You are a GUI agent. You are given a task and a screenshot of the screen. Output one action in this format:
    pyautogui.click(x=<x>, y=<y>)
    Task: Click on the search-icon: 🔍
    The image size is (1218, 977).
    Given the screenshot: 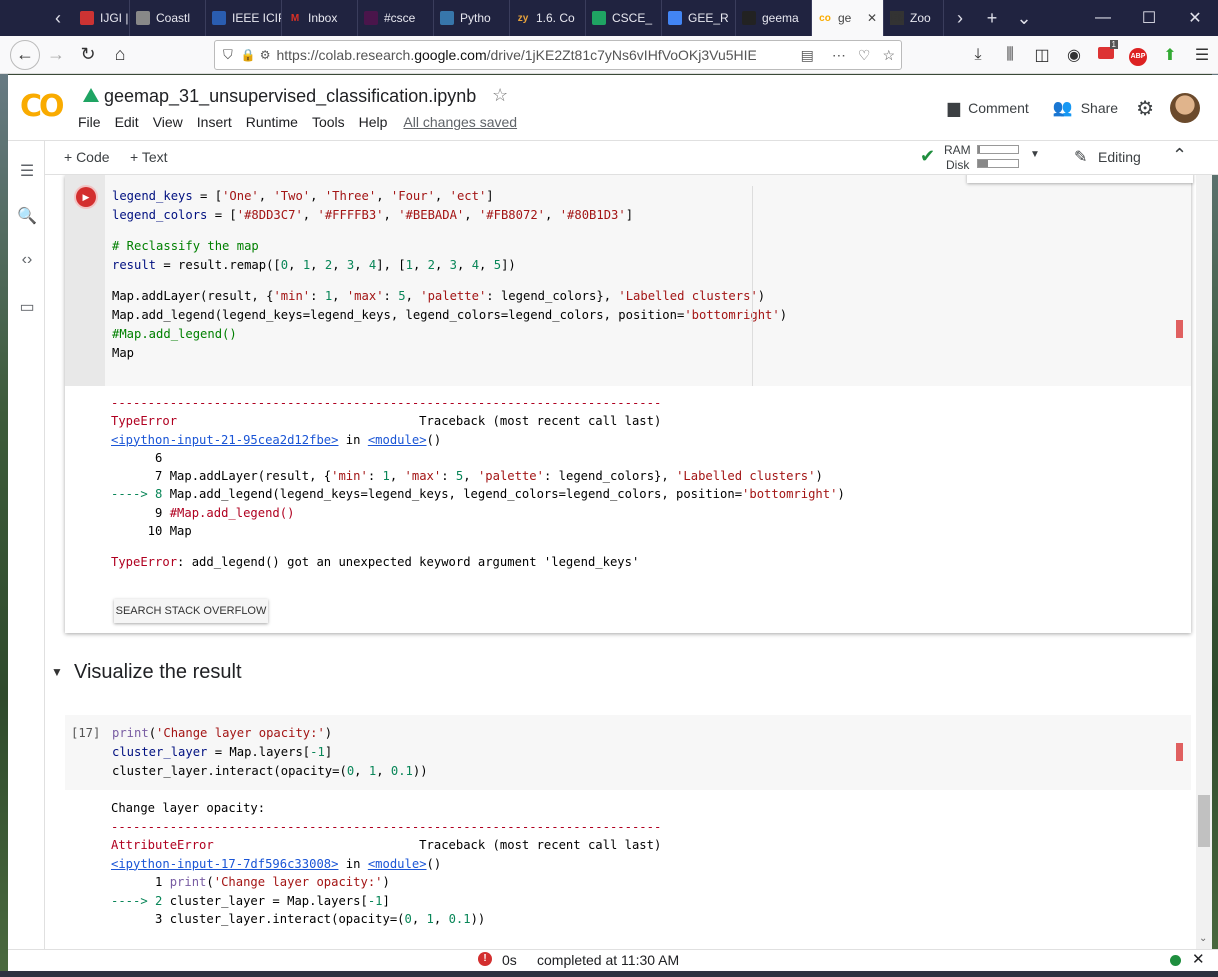 What is the action you would take?
    pyautogui.click(x=27, y=216)
    